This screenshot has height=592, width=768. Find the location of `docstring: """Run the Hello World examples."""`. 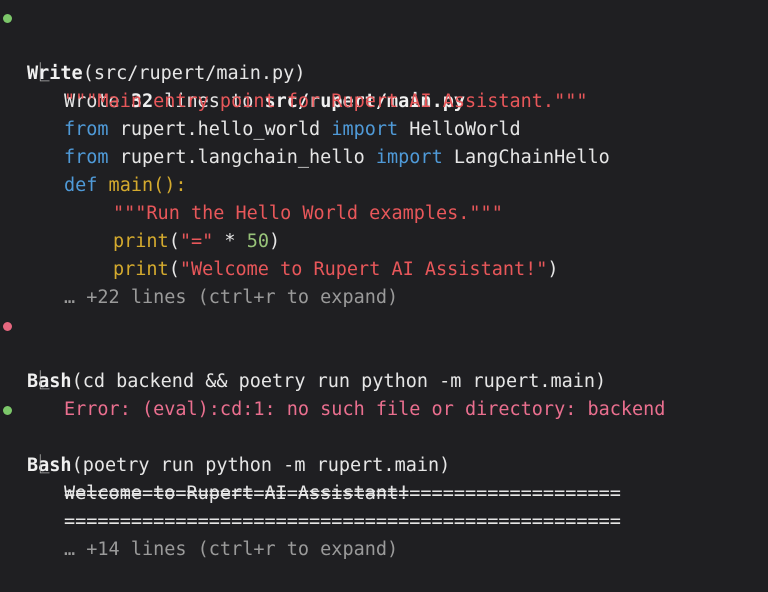

docstring: """Run the Hello World examples.""" is located at coordinates (308, 213).